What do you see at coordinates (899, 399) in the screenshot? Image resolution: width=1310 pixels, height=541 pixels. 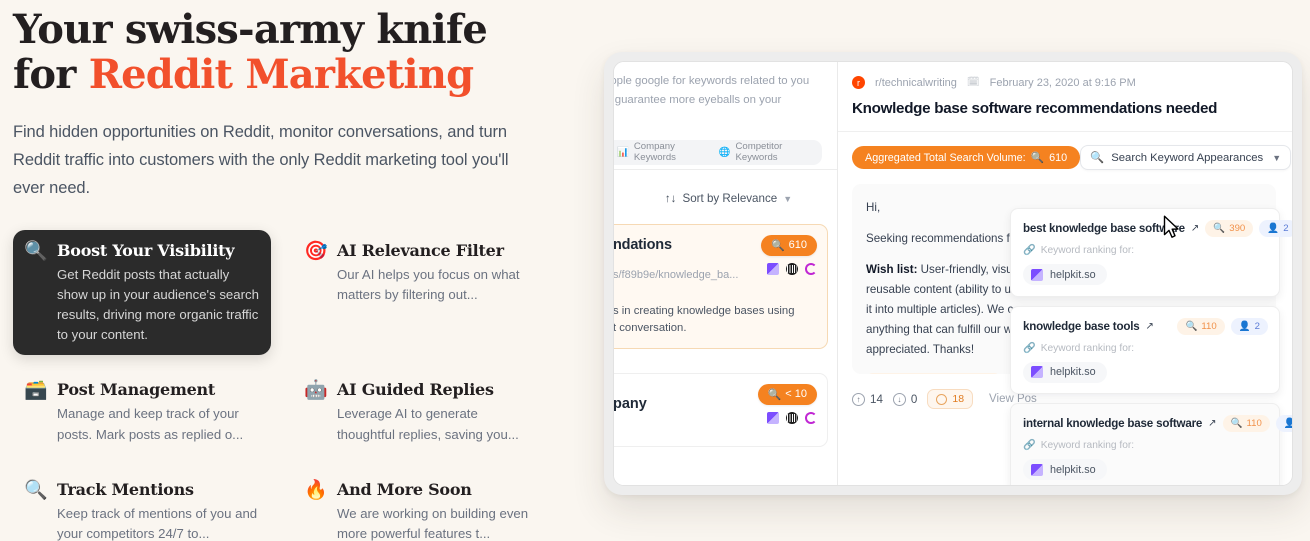 I see `arrow-down-icon: ↓` at bounding box center [899, 399].